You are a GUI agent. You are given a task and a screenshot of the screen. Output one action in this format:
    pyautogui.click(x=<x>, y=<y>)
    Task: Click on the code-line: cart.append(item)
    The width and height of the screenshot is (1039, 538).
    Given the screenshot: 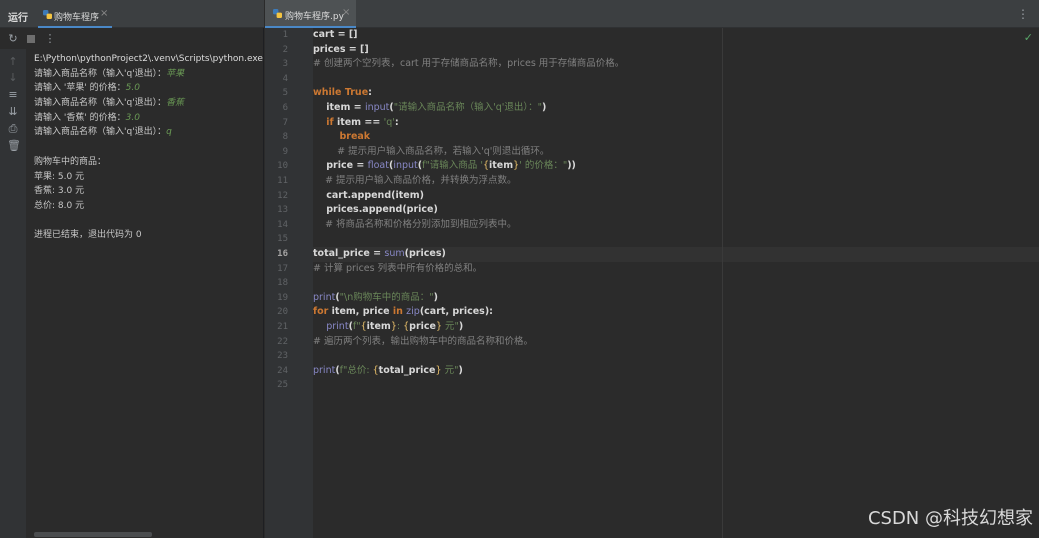 What is the action you would take?
    pyautogui.click(x=676, y=196)
    